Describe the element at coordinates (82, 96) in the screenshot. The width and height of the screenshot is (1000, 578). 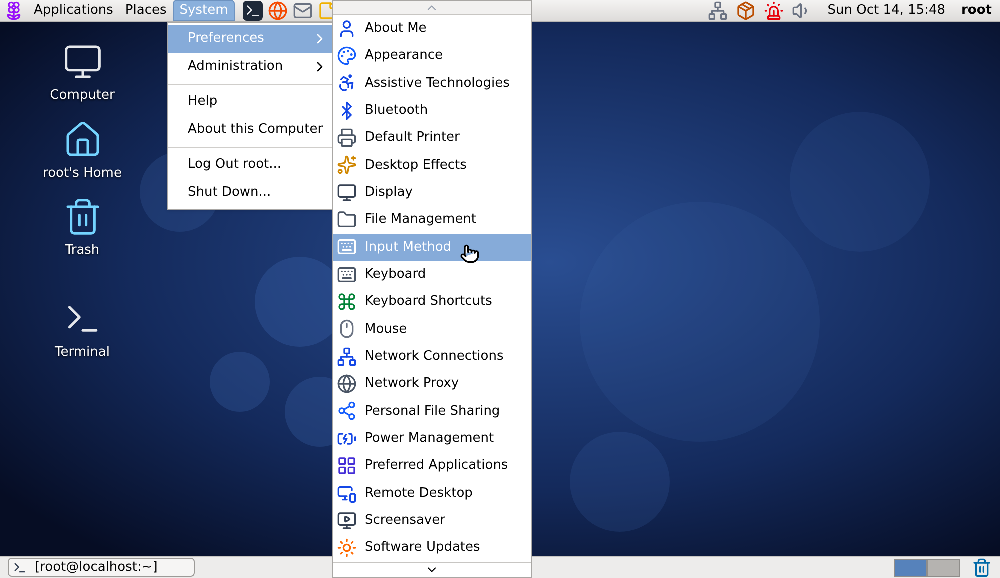
I see `desktop-icon-label: Computer` at that location.